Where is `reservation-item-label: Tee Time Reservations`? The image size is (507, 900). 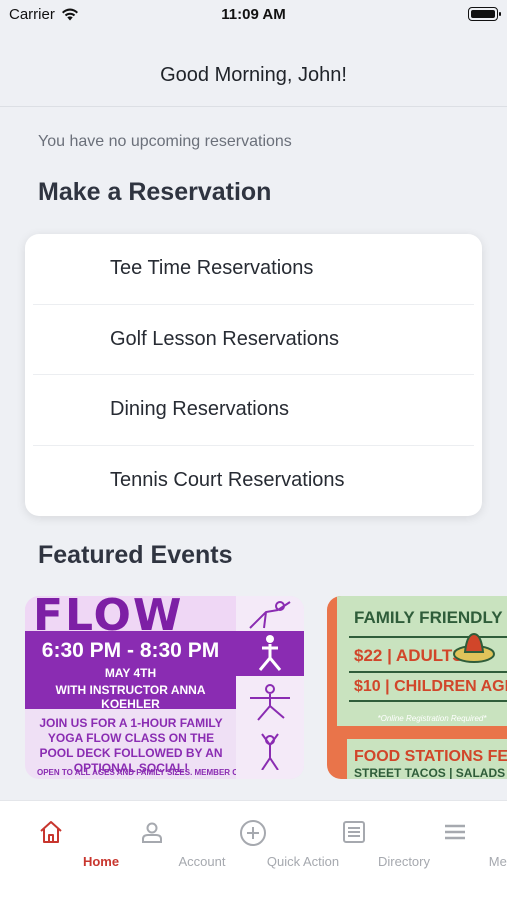 reservation-item-label: Tee Time Reservations is located at coordinates (212, 268).